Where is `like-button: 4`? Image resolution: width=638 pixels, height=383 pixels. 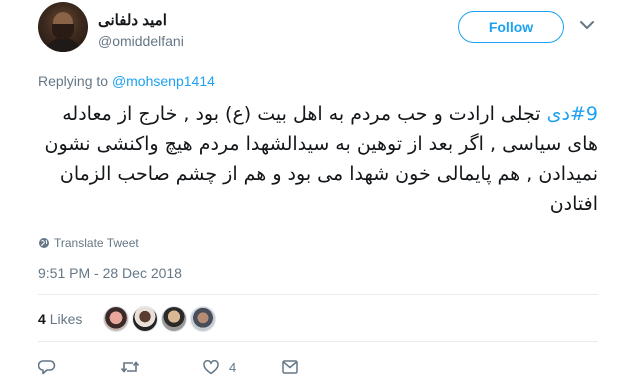
like-button: 4 is located at coordinates (219, 367).